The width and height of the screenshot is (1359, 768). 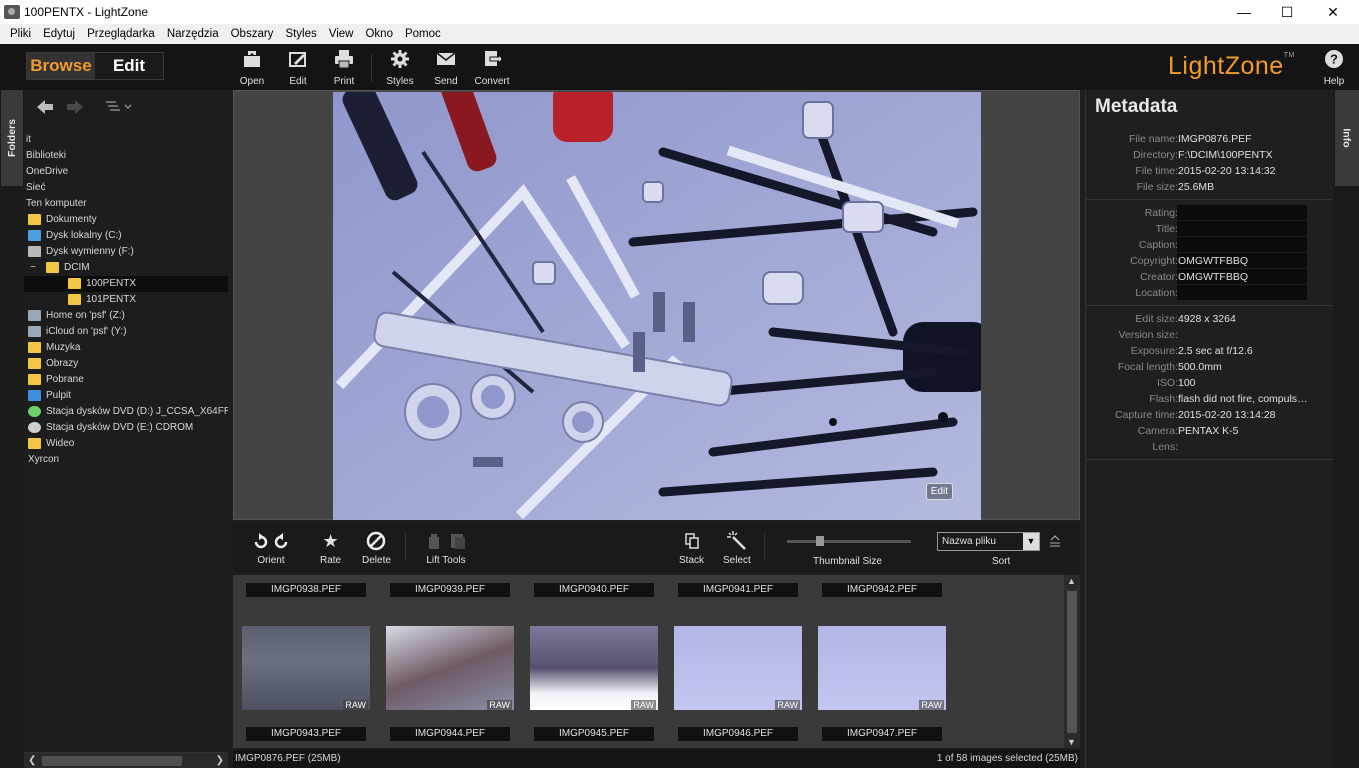 What do you see at coordinates (1071, 581) in the screenshot?
I see `scroll-up-icon: ▲` at bounding box center [1071, 581].